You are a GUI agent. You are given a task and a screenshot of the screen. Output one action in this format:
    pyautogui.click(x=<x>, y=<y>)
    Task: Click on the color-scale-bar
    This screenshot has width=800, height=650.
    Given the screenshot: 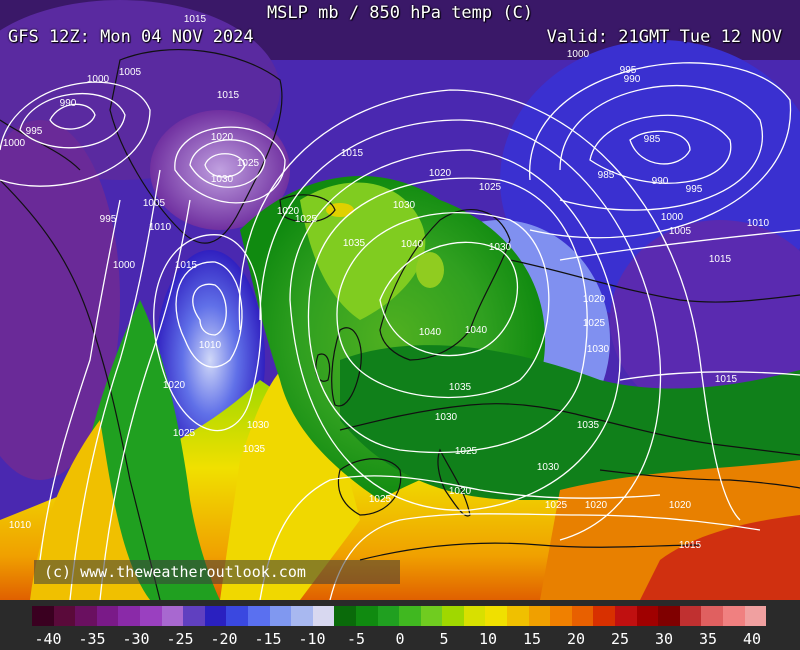 What is the action you would take?
    pyautogui.click(x=399, y=616)
    